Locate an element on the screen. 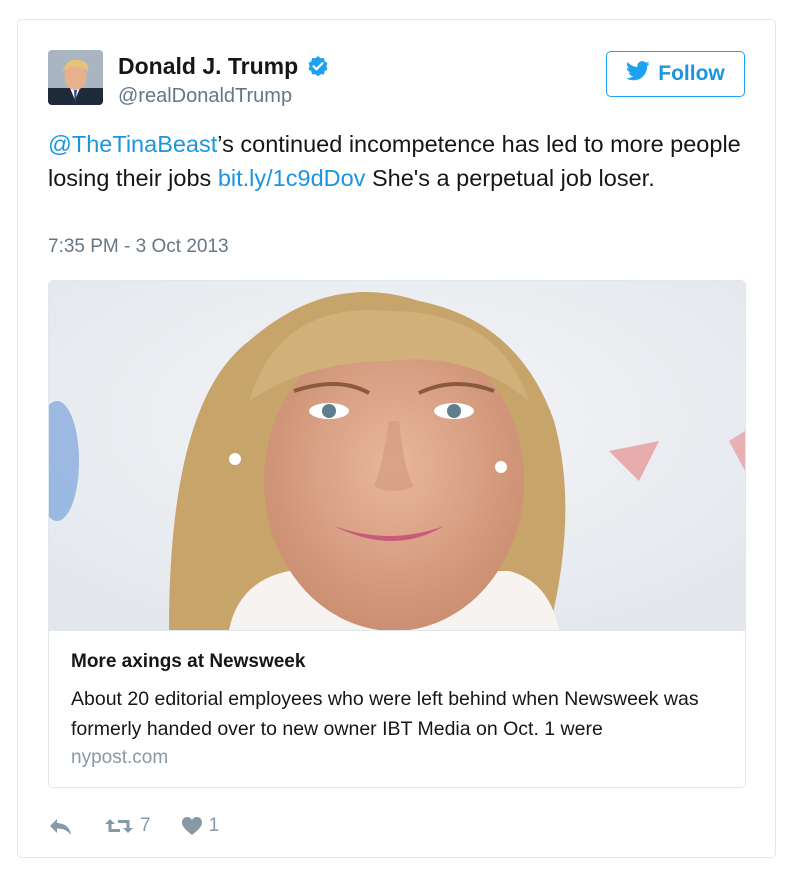 The width and height of the screenshot is (799, 884). card-domain: nypost.com is located at coordinates (120, 757).